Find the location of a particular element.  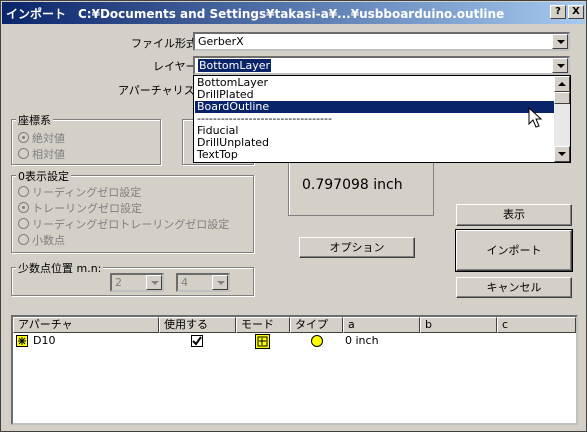

aperture-a-value: 0 inch is located at coordinates (362, 340).